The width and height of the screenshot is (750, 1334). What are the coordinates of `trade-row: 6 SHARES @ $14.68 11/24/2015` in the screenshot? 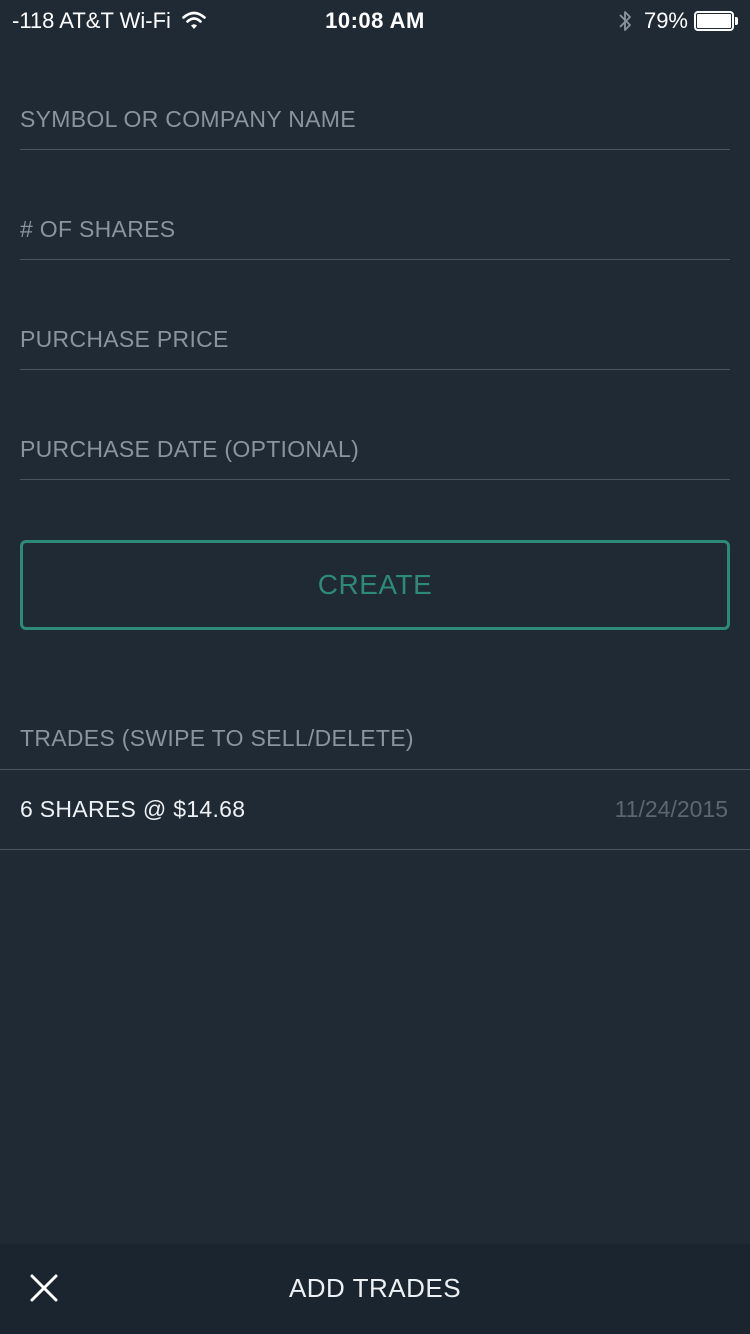 It's located at (375, 810).